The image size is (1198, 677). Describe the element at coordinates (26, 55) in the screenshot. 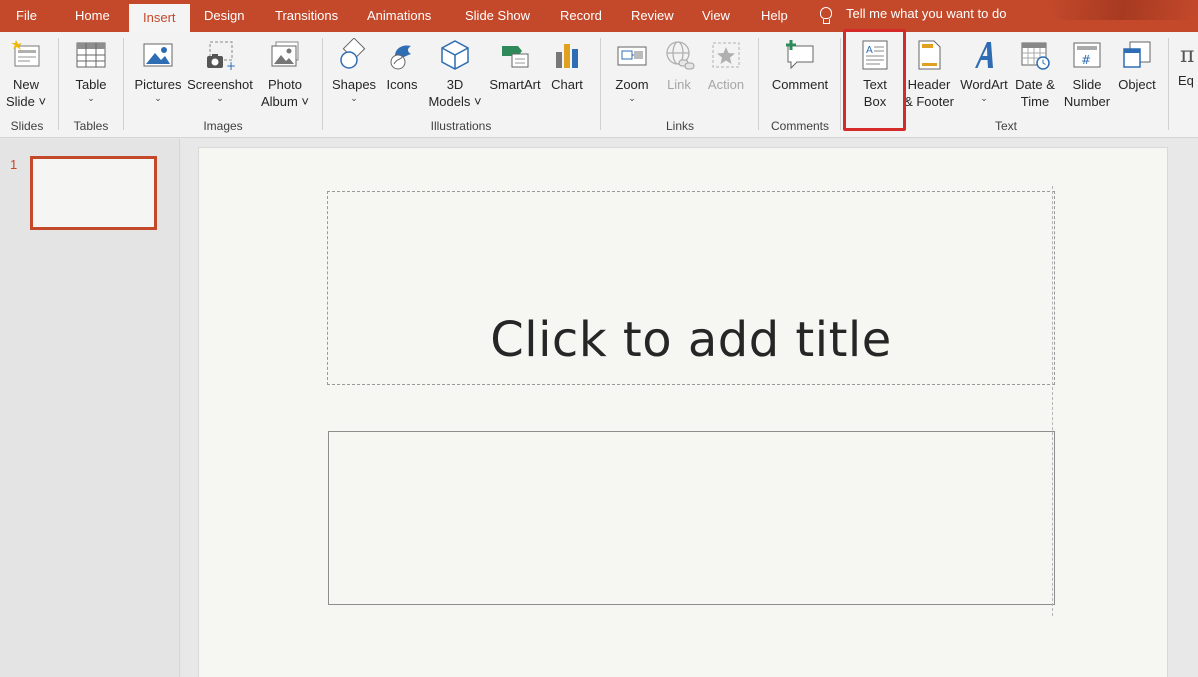

I see `new-slide-icon` at that location.